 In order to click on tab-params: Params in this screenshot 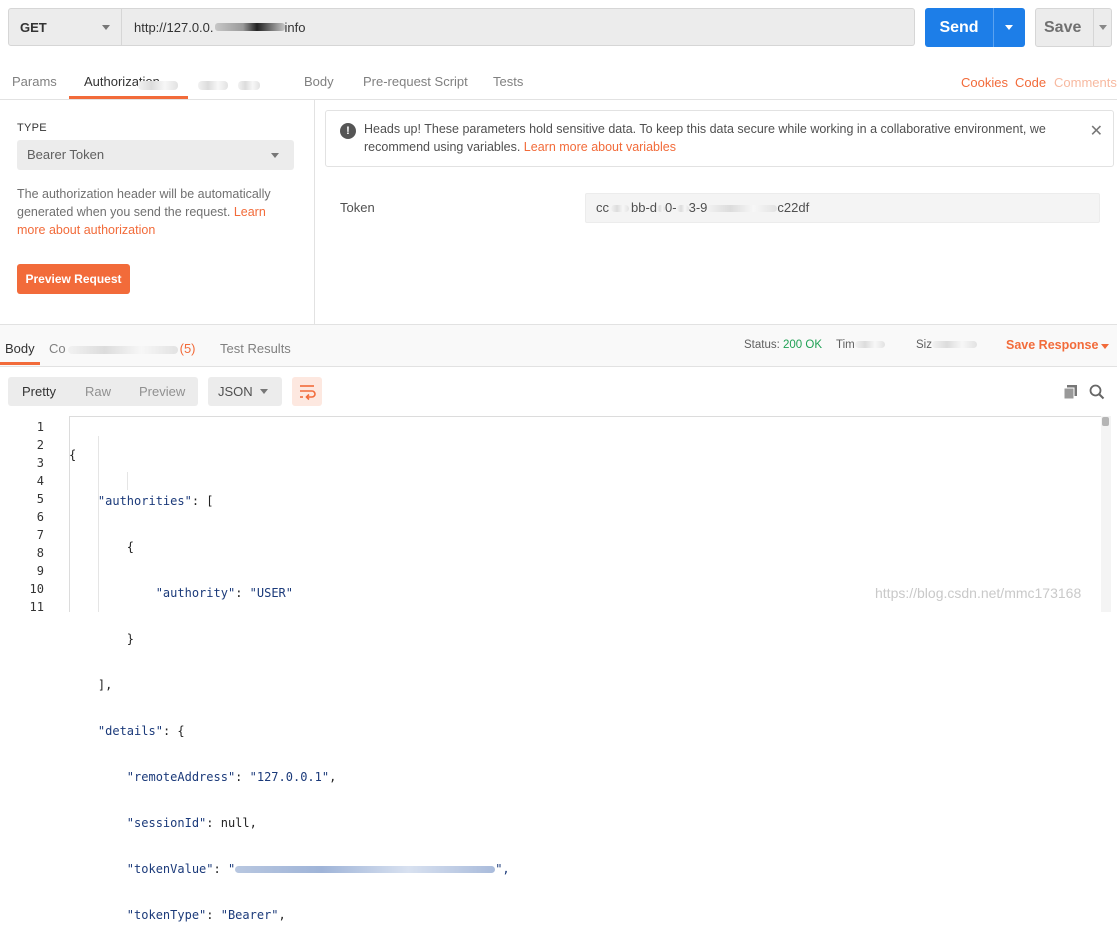, I will do `click(34, 81)`.